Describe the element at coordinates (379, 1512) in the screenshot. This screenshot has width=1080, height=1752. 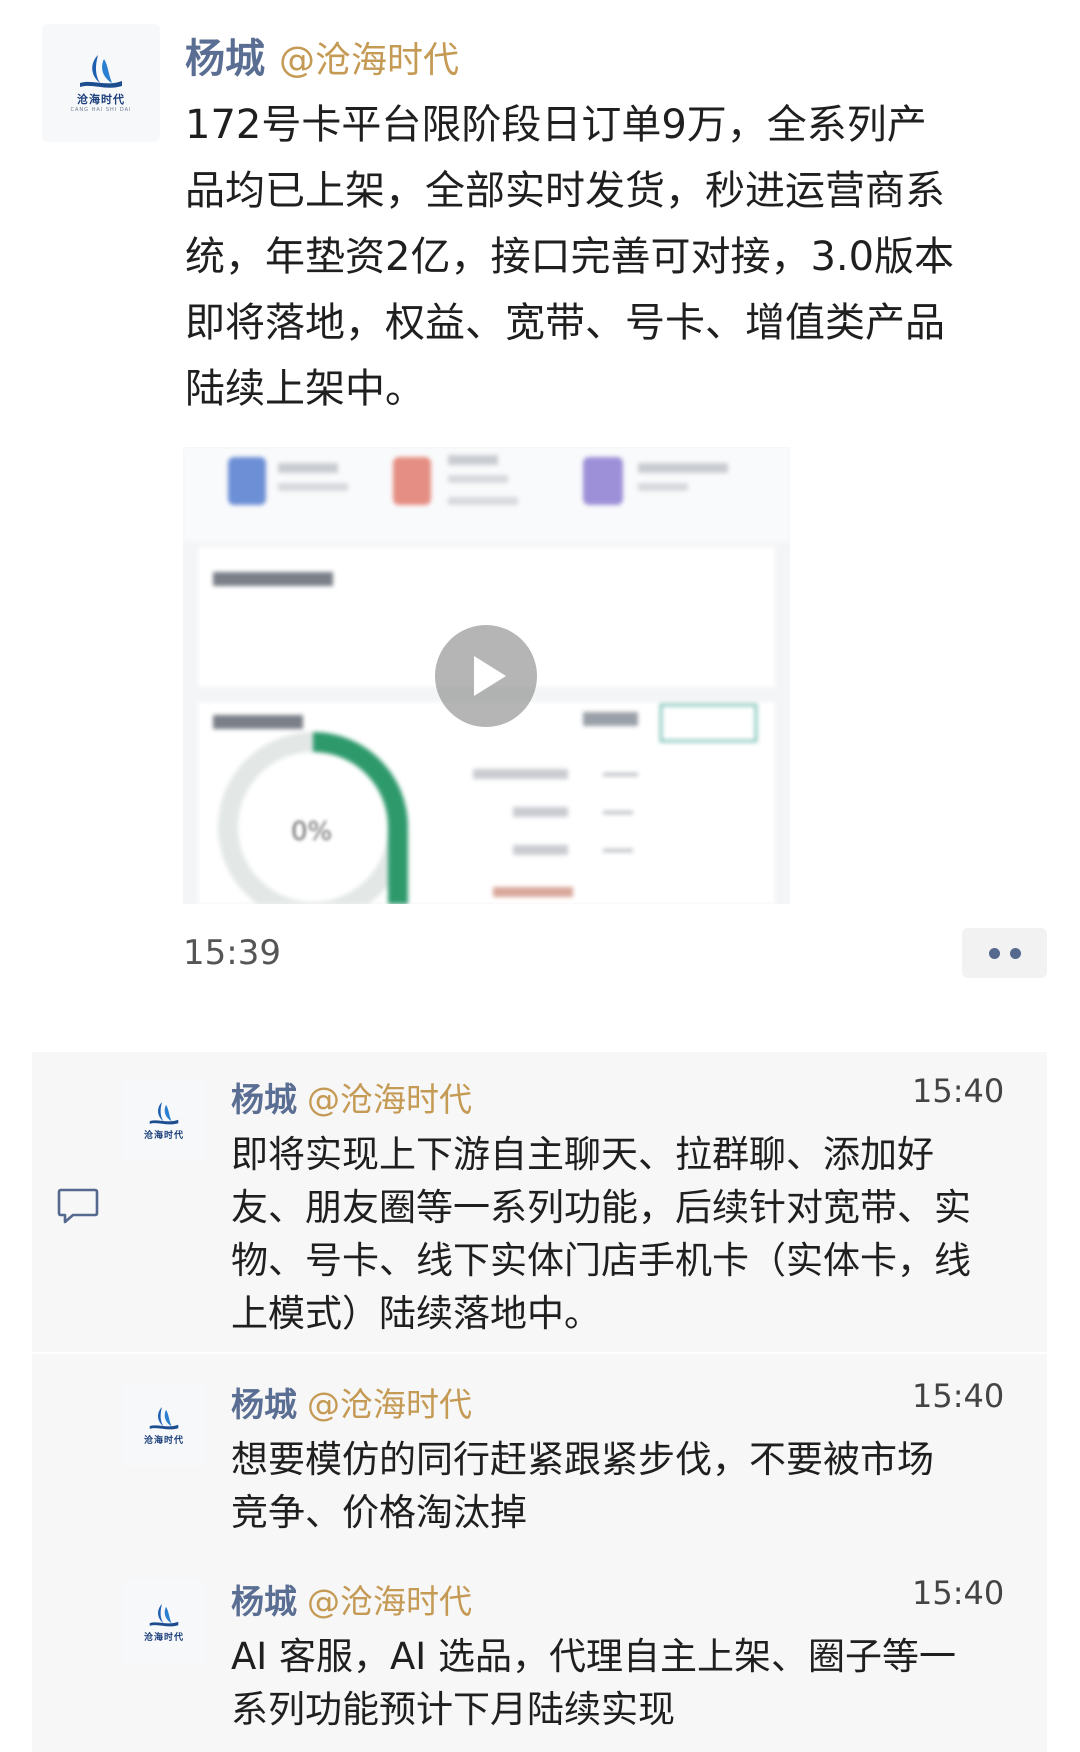
I see `comment-text-line: 竞争、价格淘汰掉` at that location.